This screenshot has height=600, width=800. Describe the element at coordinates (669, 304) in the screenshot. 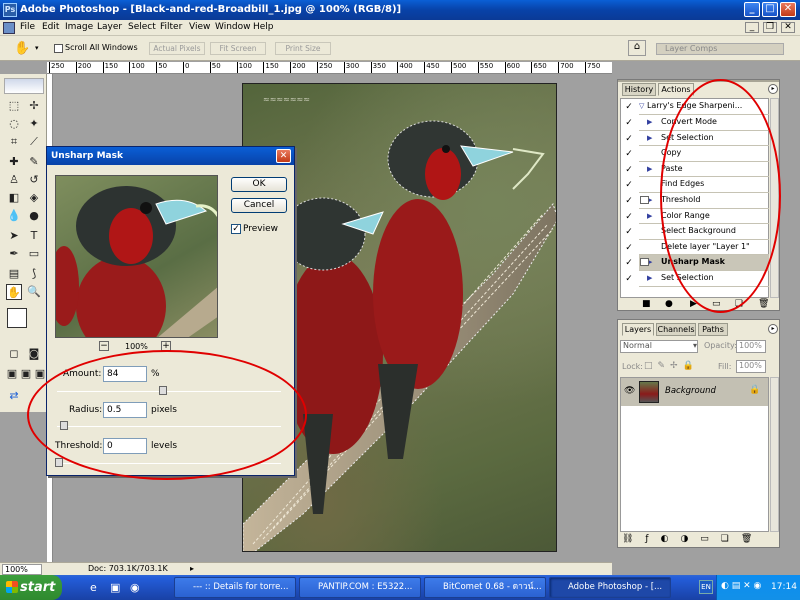

I see `record-icon: ●` at that location.